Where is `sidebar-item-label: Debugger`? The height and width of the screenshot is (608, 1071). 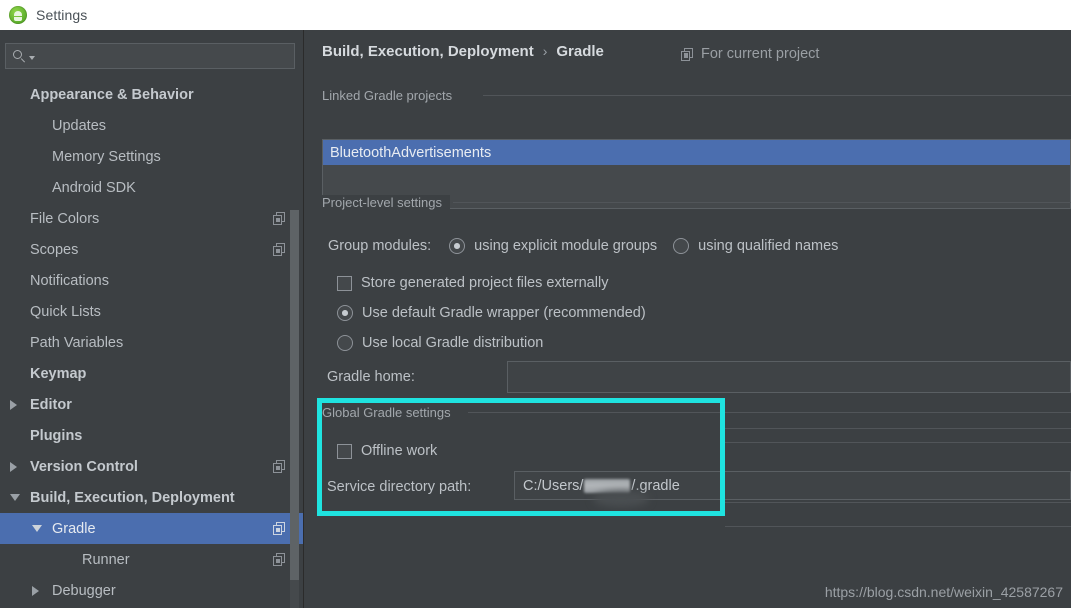
sidebar-item-label: Debugger is located at coordinates (84, 590).